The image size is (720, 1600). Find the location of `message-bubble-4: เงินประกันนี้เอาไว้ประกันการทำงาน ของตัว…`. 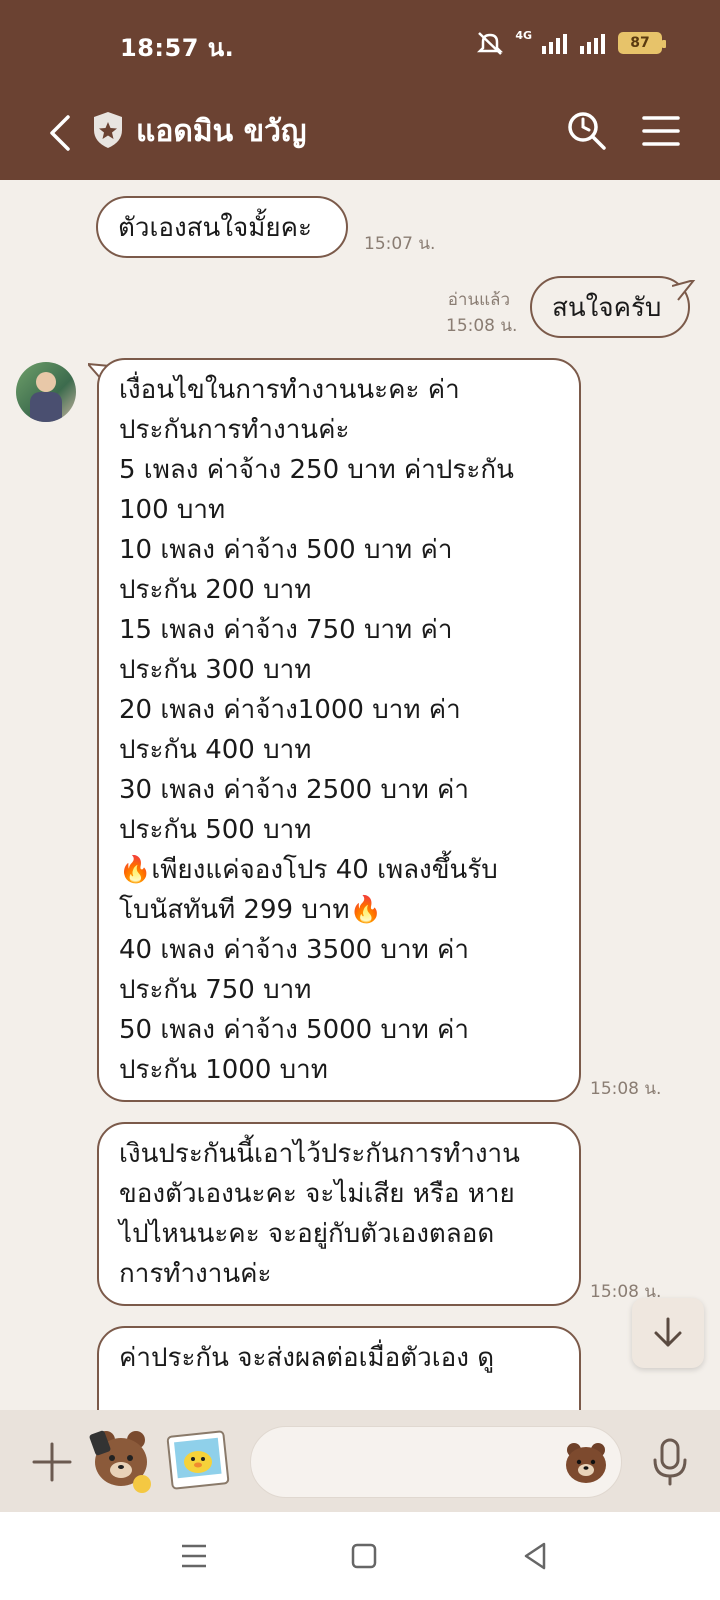

message-bubble-4: เงินประกันนี้เอาไว้ประกันการทำงาน ของตัว… is located at coordinates (339, 1214).